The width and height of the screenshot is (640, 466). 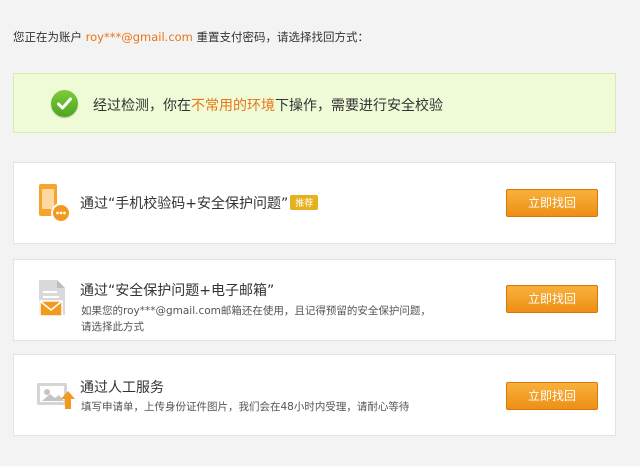 I want to click on phone-icon, so click(x=54, y=205).